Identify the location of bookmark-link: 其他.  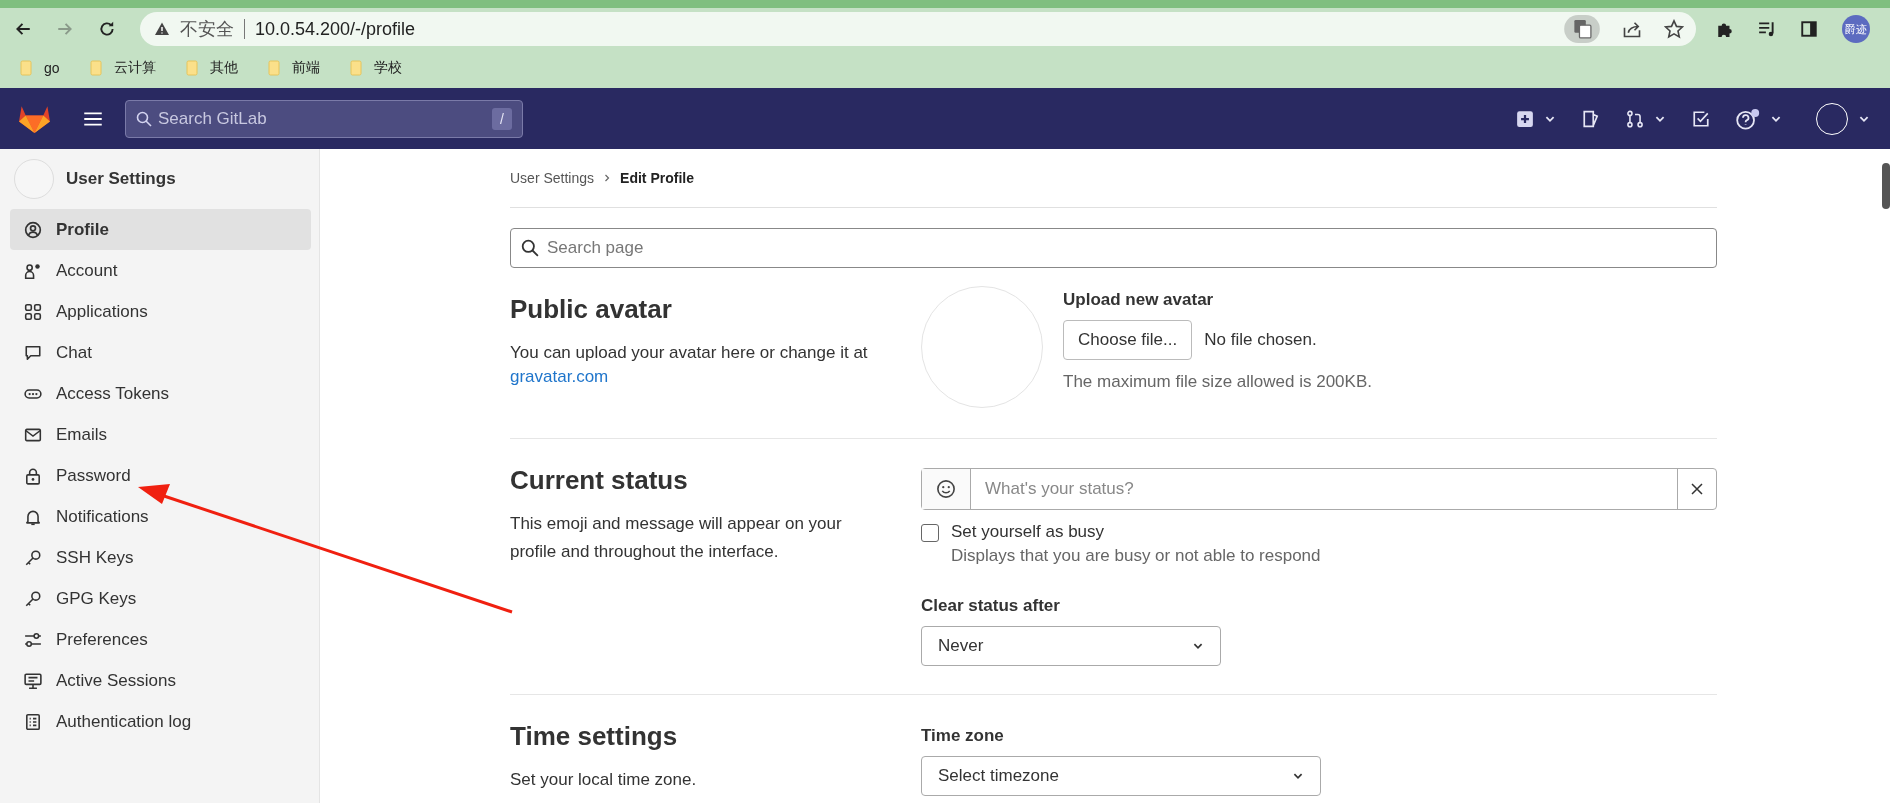
(223, 68).